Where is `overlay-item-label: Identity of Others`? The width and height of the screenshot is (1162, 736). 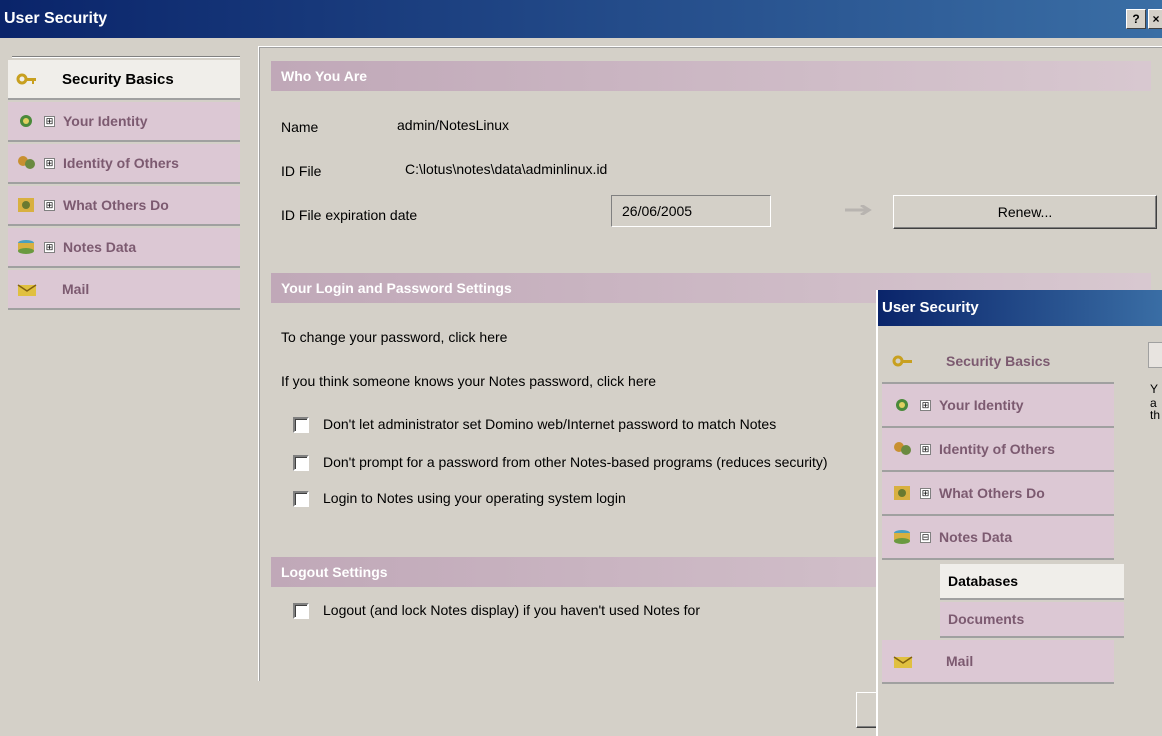 overlay-item-label: Identity of Others is located at coordinates (997, 449).